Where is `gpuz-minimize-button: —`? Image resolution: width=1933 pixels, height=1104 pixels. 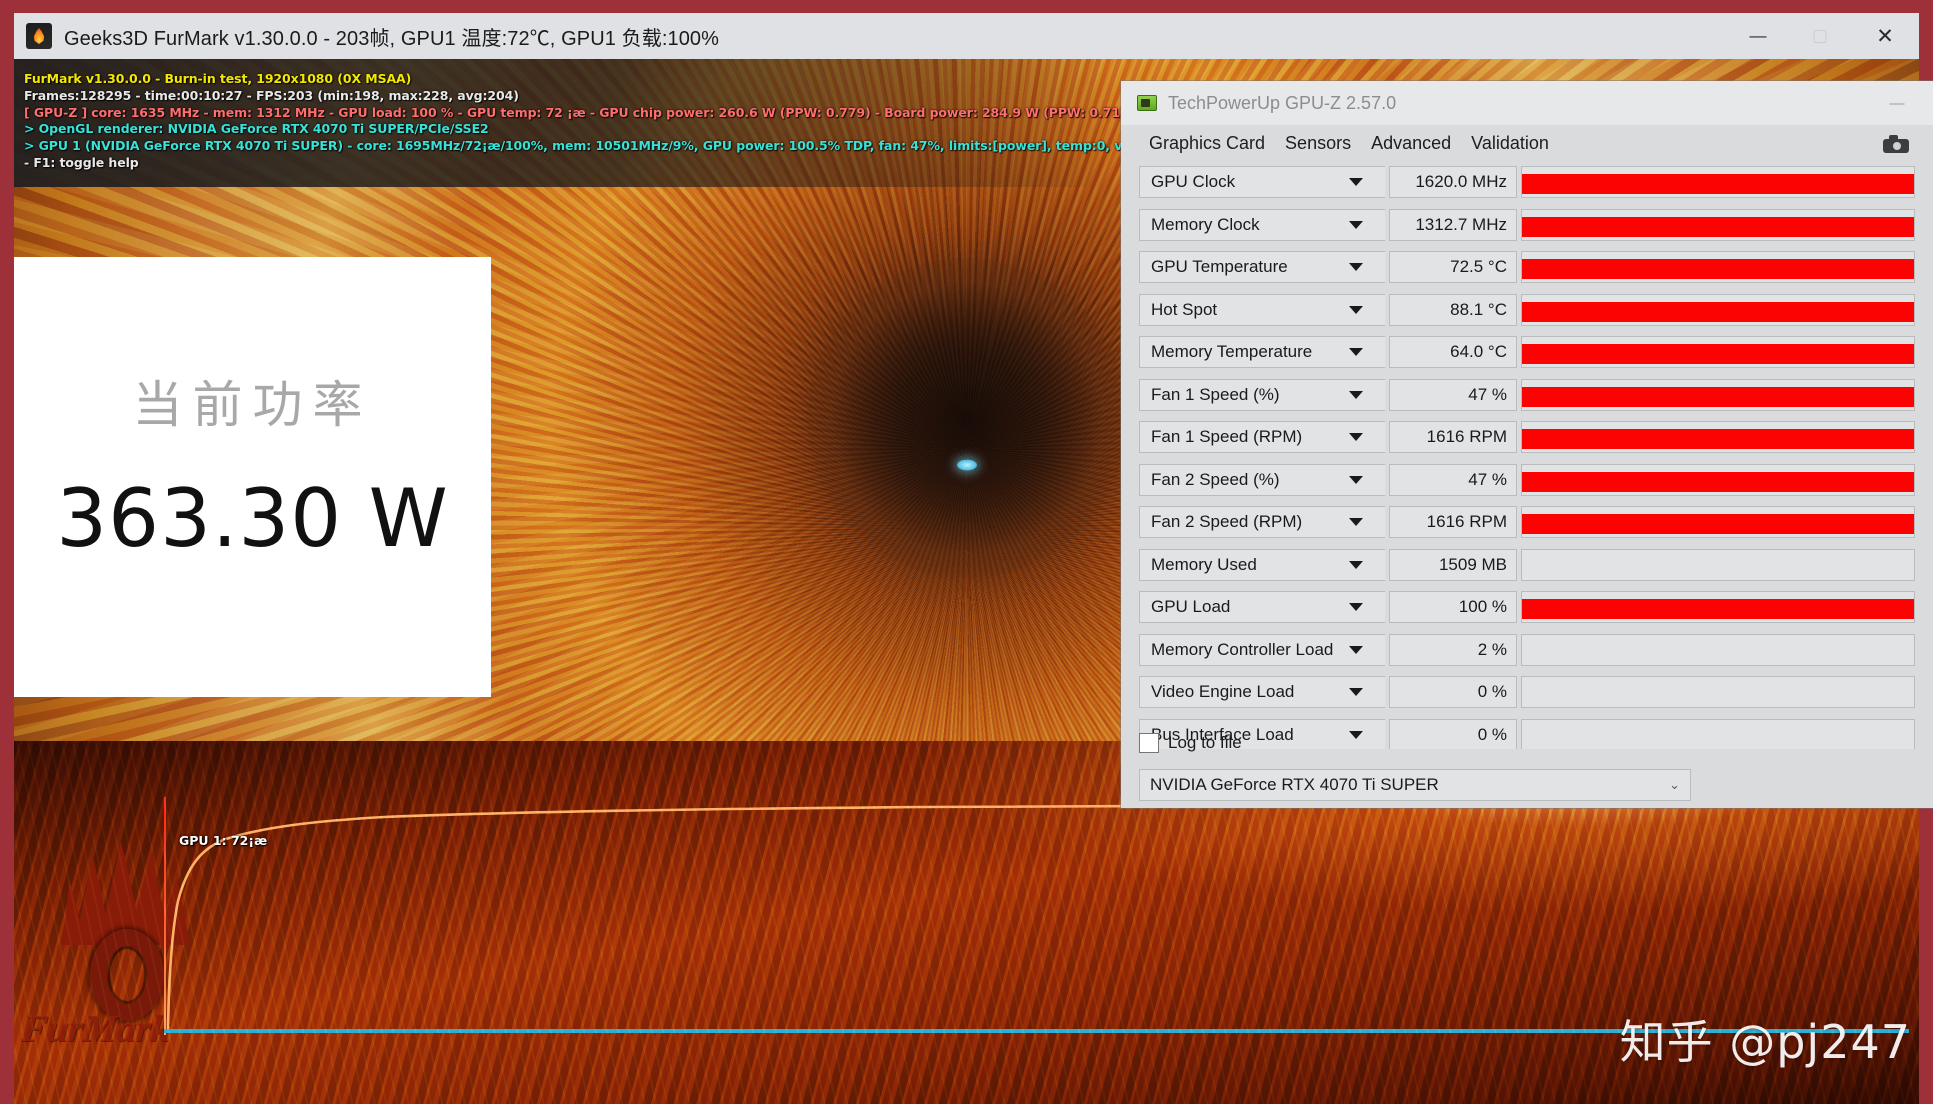 gpuz-minimize-button: — is located at coordinates (1897, 103).